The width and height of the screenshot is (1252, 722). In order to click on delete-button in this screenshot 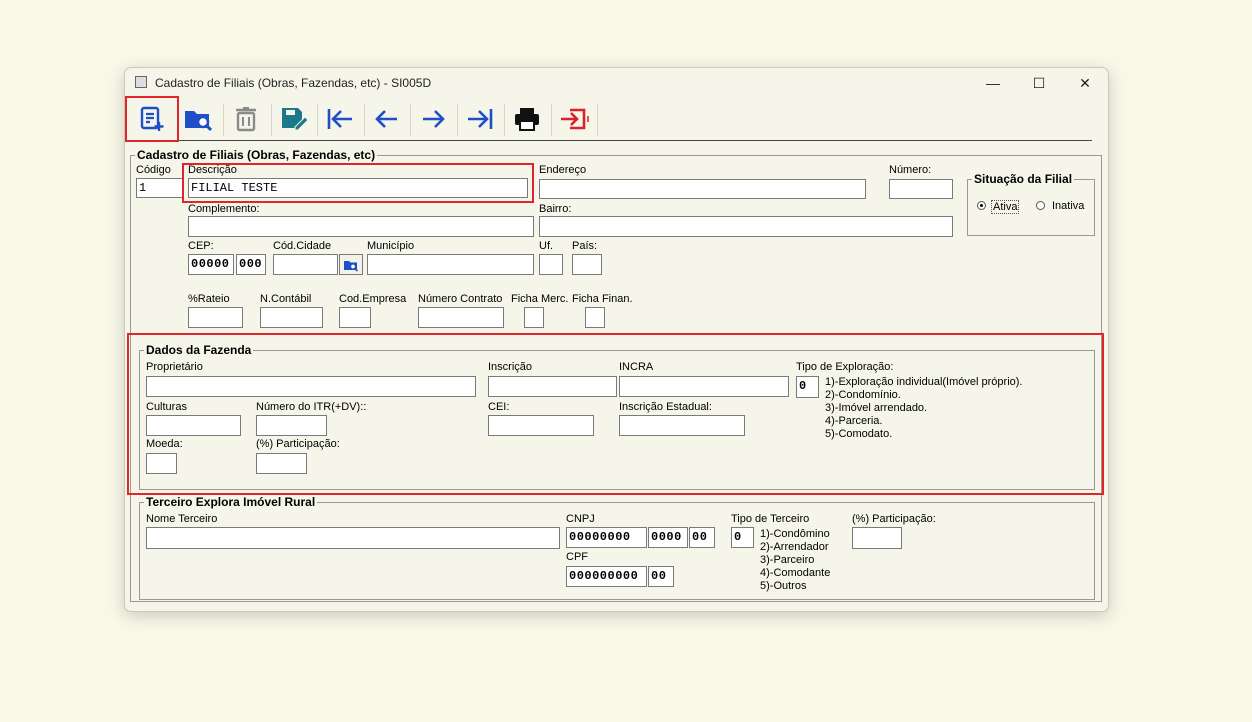, I will do `click(246, 119)`.